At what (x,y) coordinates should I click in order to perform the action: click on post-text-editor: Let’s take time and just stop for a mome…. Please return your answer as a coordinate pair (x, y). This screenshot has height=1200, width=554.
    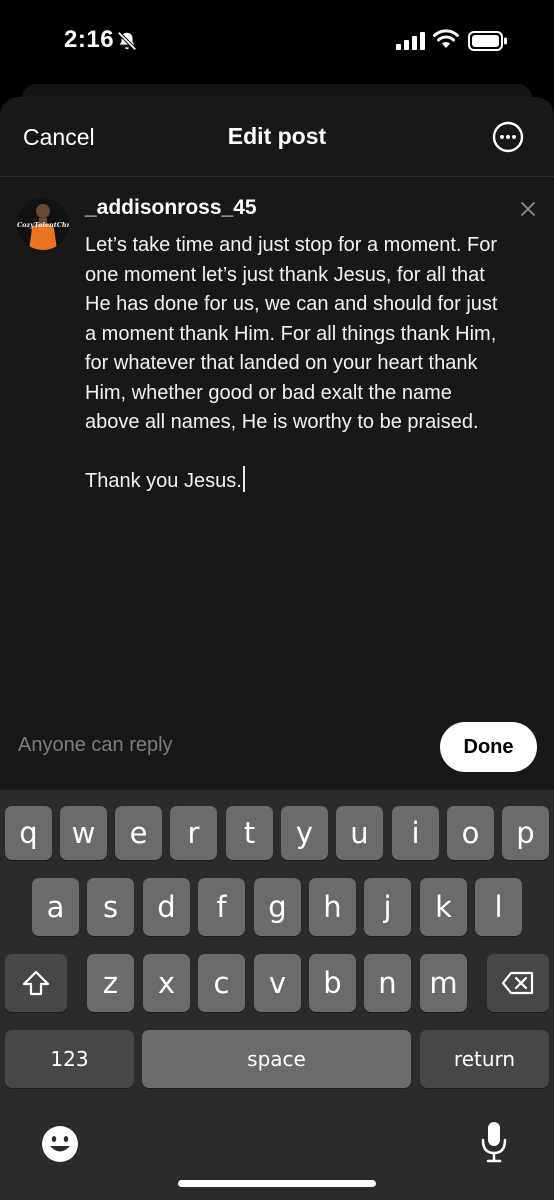
    Looking at the image, I should click on (315, 334).